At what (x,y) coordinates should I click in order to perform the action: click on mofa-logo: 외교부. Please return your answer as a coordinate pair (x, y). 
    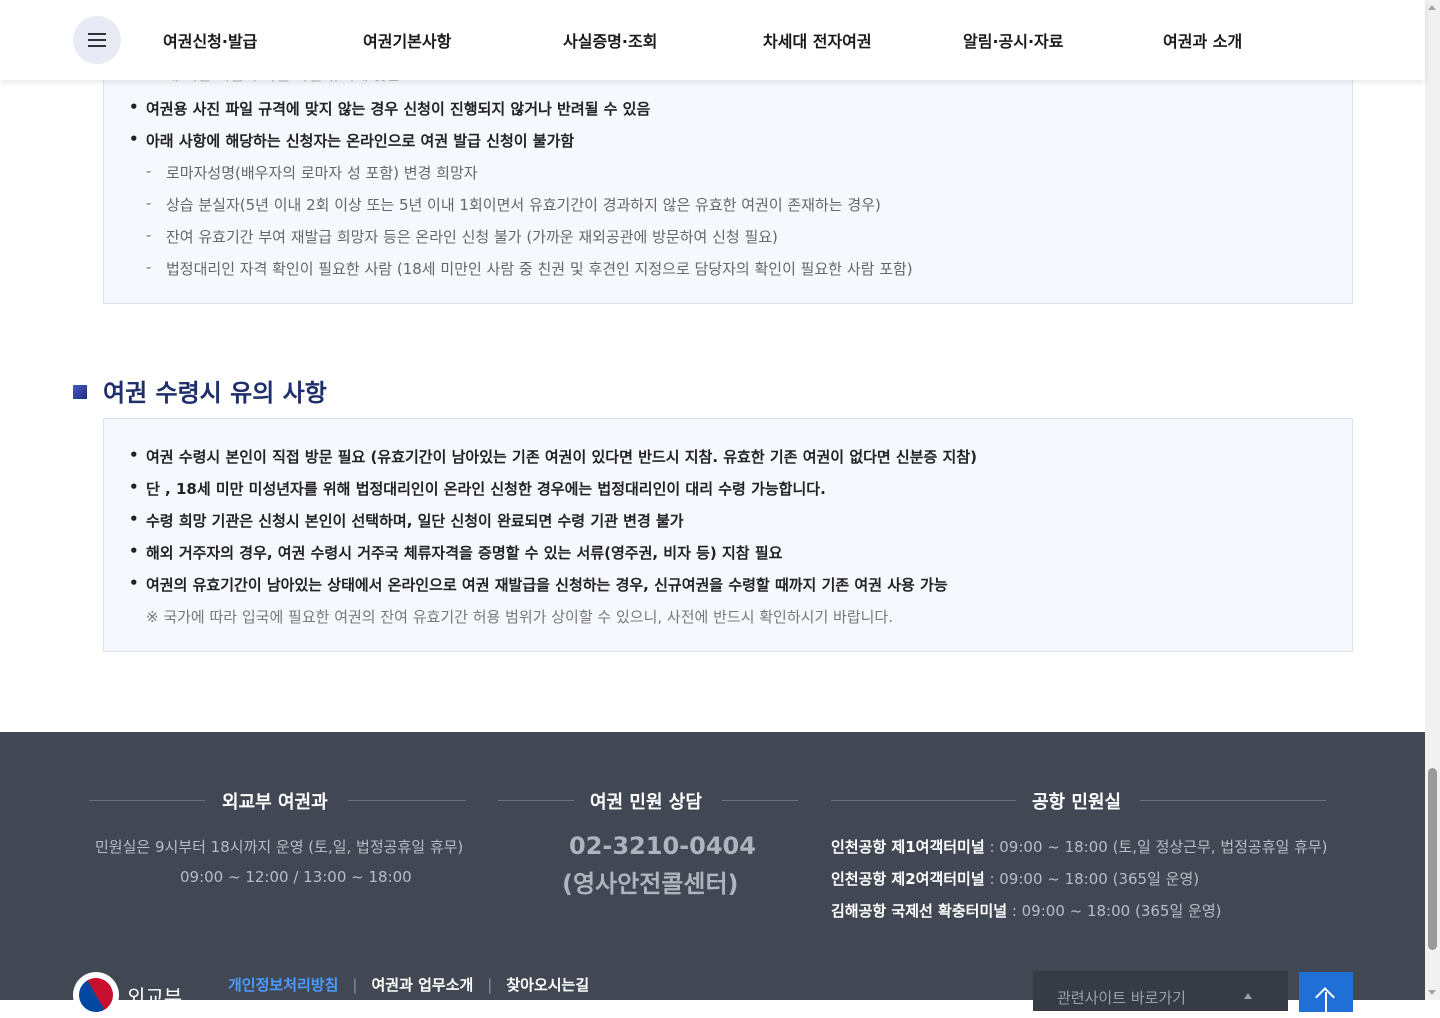
    Looking at the image, I should click on (127, 995).